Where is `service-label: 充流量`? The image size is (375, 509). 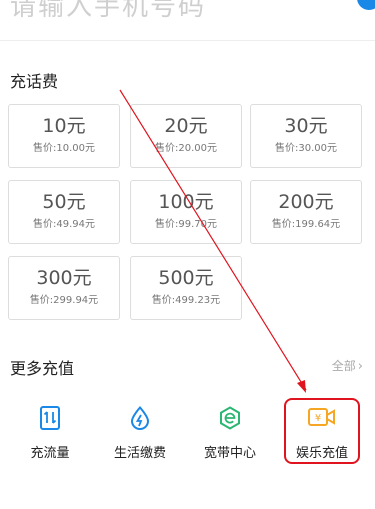
service-label: 充流量 is located at coordinates (50, 453).